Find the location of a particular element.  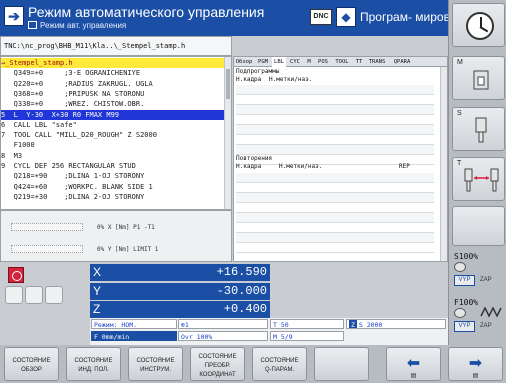

program-line-selected: 5 L Y-30 X+30 R0 FMAX M99 is located at coordinates (113, 114).